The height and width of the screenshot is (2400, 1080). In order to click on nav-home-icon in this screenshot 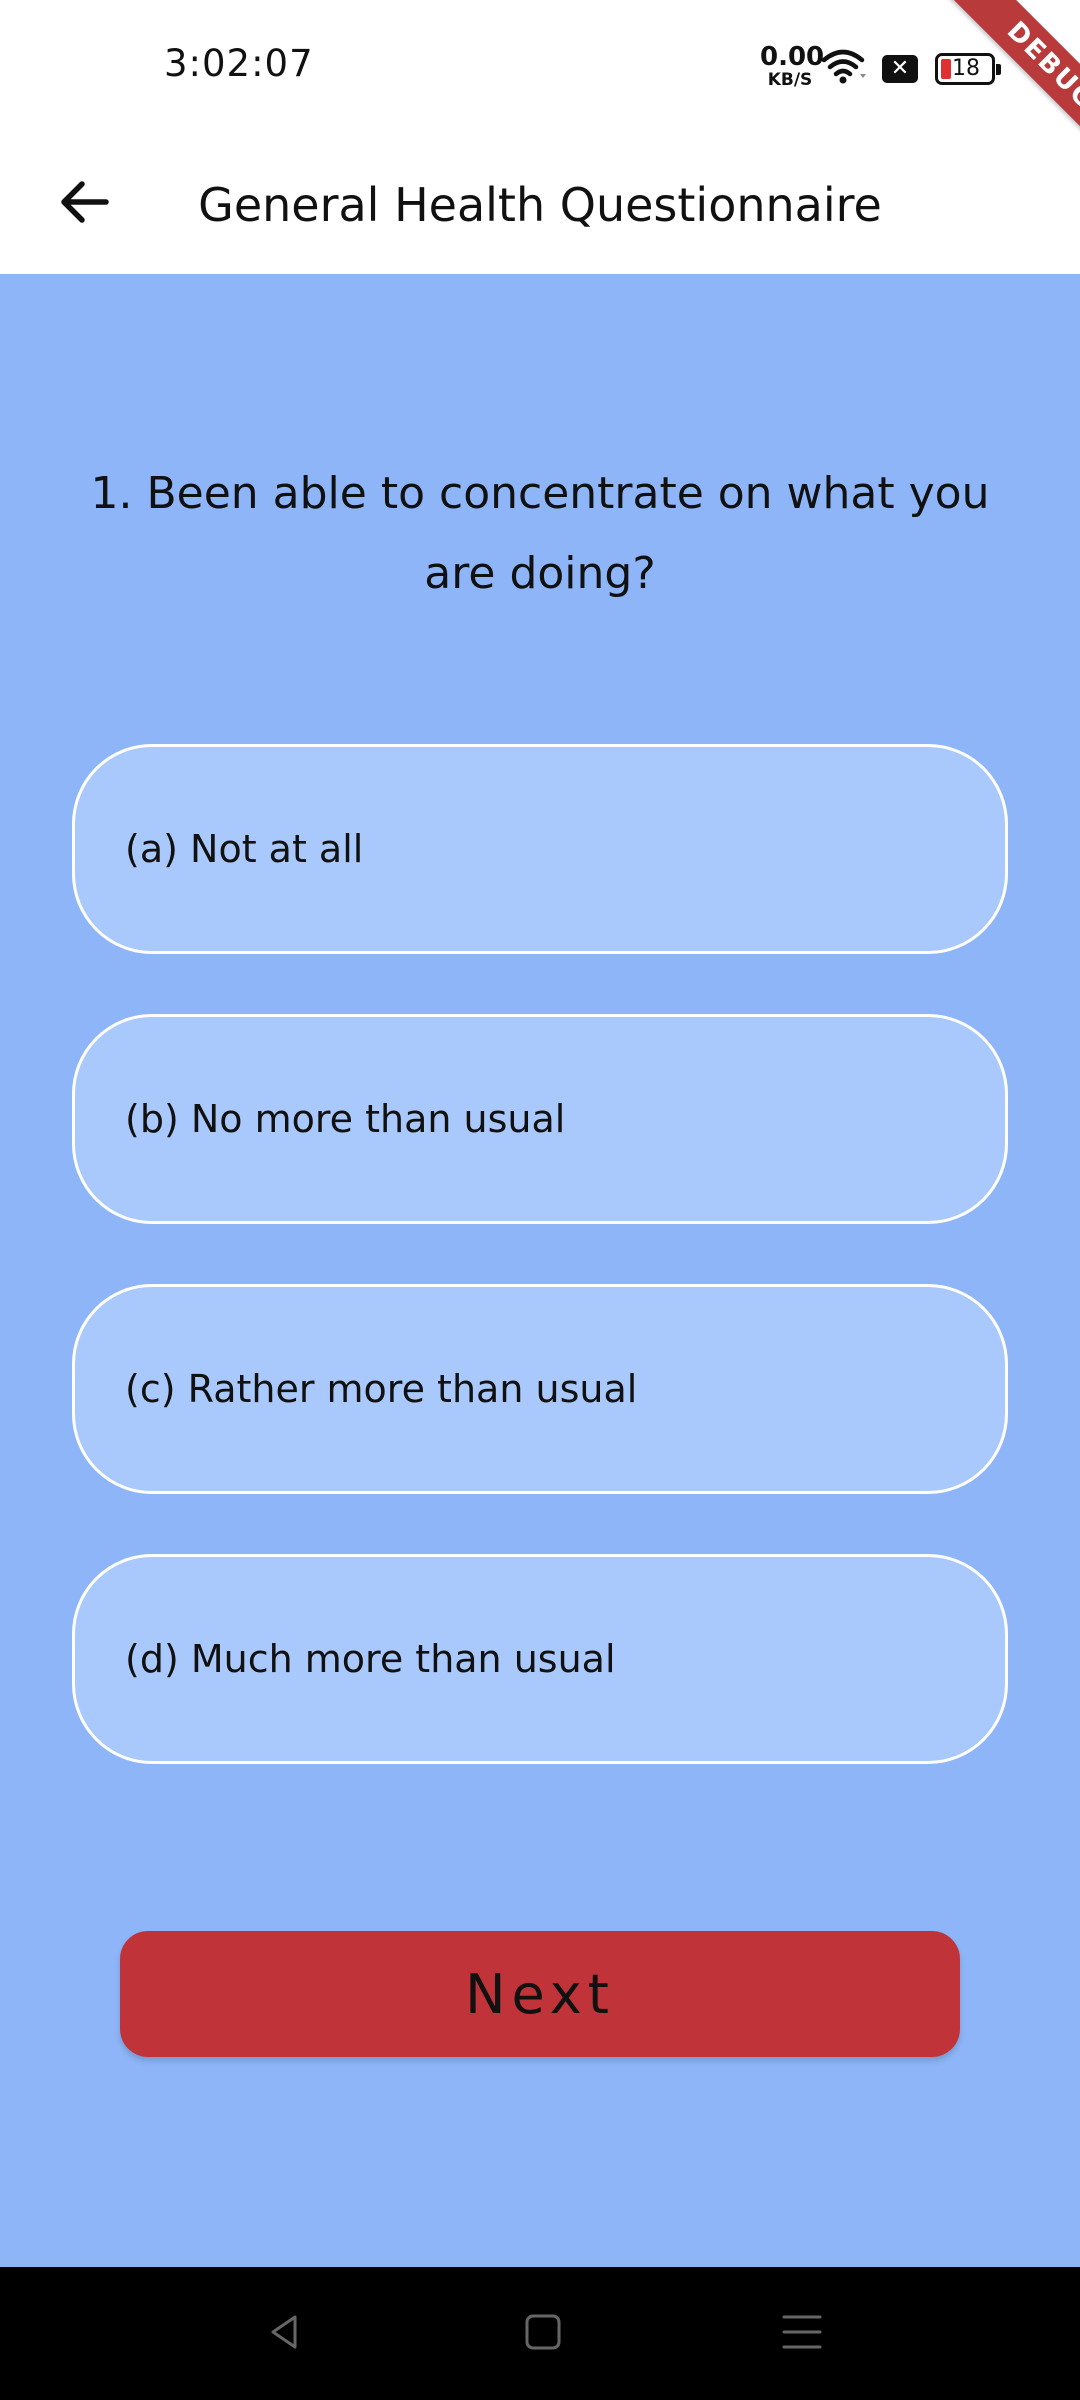, I will do `click(543, 2332)`.